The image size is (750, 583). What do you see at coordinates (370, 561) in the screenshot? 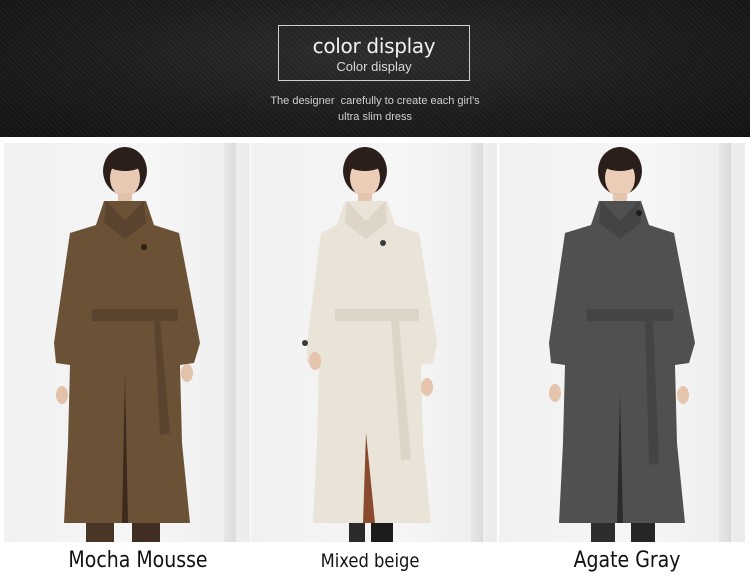
I see `color-label-beige: Mixed beige` at bounding box center [370, 561].